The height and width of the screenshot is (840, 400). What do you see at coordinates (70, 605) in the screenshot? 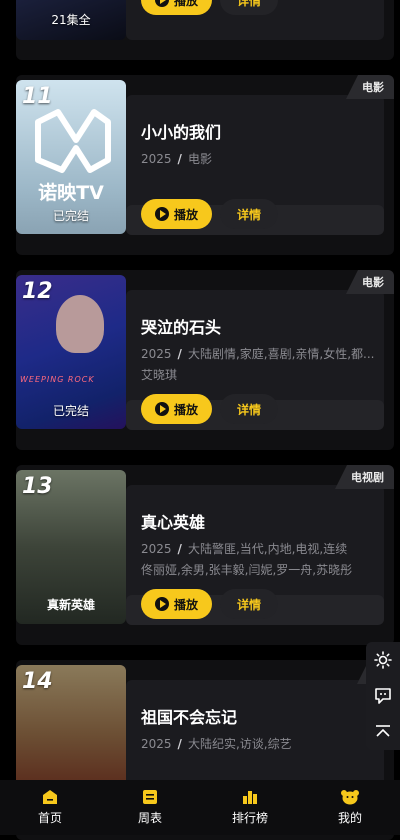
I see `poster-text: 真新英雄` at bounding box center [70, 605].